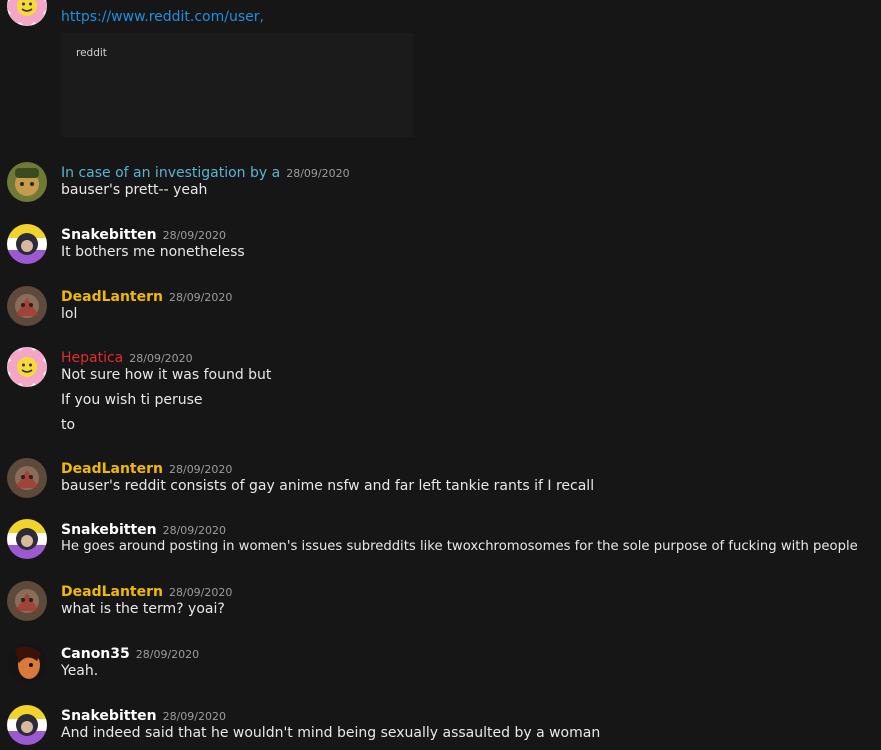 Image resolution: width=881 pixels, height=750 pixels. What do you see at coordinates (132, 400) in the screenshot?
I see `message-text: If you wish ti peruse` at bounding box center [132, 400].